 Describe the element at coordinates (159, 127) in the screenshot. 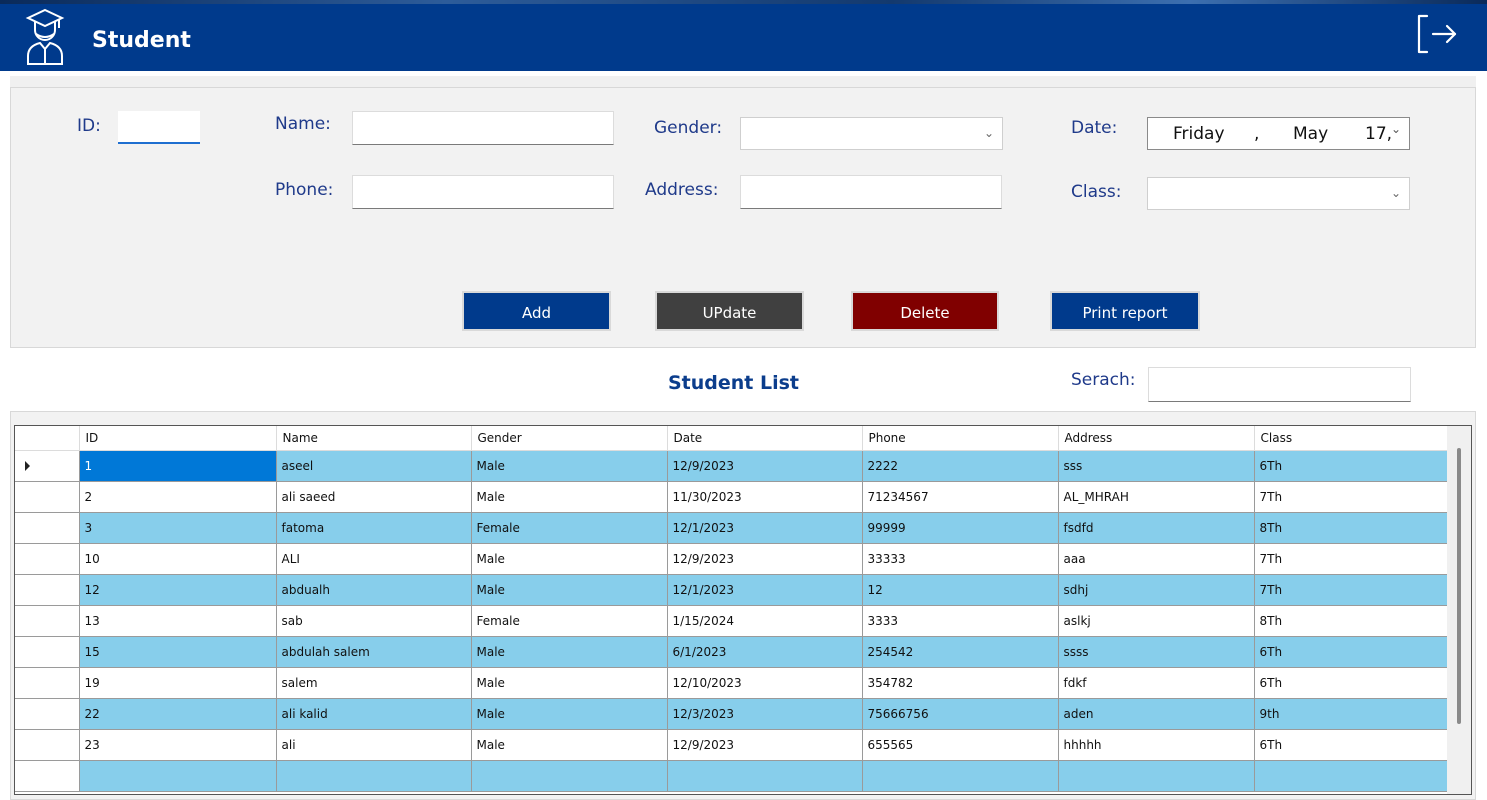

I see `id-input` at that location.